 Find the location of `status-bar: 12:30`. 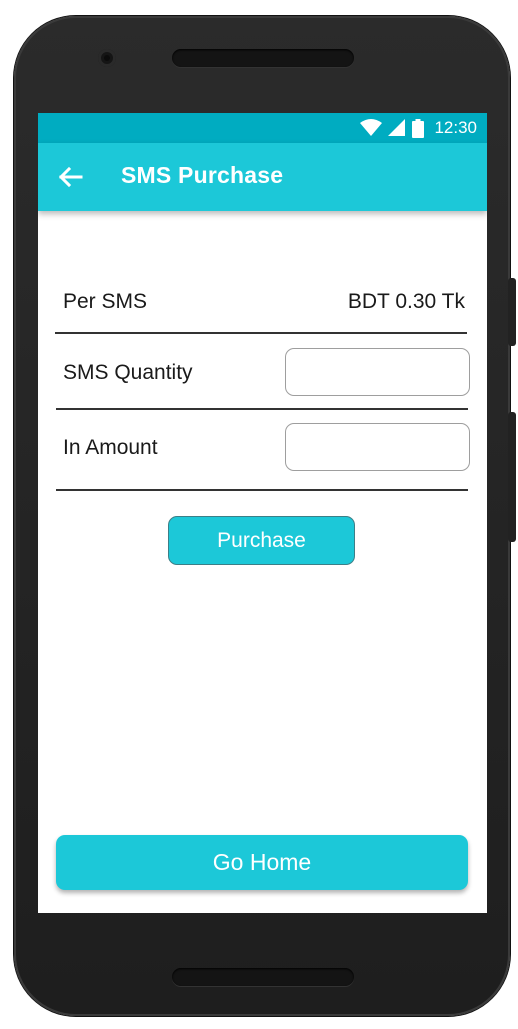

status-bar: 12:30 is located at coordinates (262, 128).